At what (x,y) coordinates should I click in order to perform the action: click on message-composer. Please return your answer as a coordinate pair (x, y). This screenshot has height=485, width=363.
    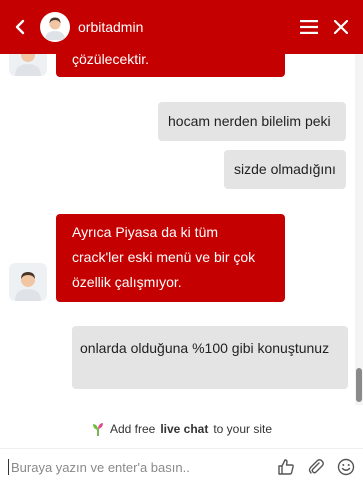
    Looking at the image, I should click on (181, 466).